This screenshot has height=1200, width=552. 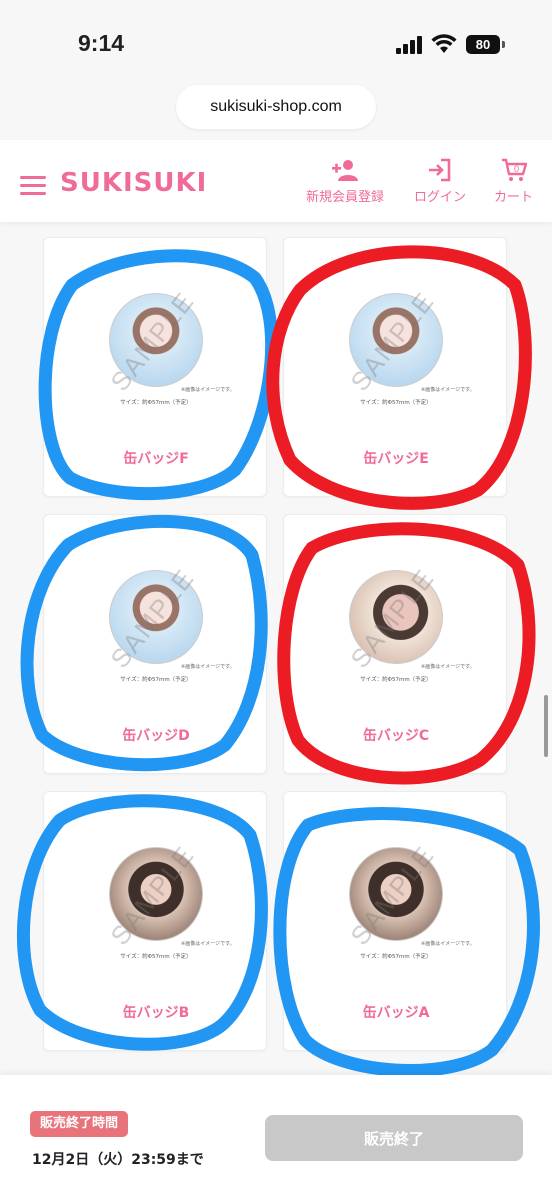 What do you see at coordinates (395, 921) in the screenshot?
I see `product-card: SAMPLE ※画像はイメージです。 サイズ：約Φ57mm（予定） 缶バッジA` at bounding box center [395, 921].